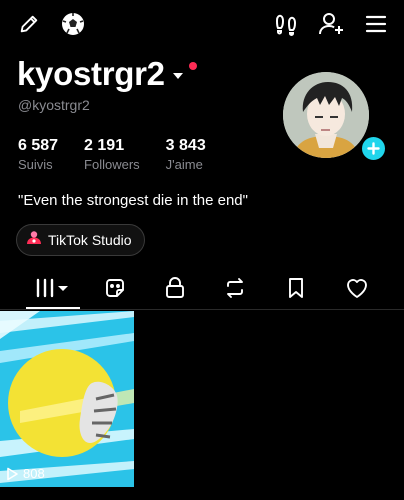 The height and width of the screenshot is (500, 404). What do you see at coordinates (73, 24) in the screenshot?
I see `soccer-ball-icon` at bounding box center [73, 24].